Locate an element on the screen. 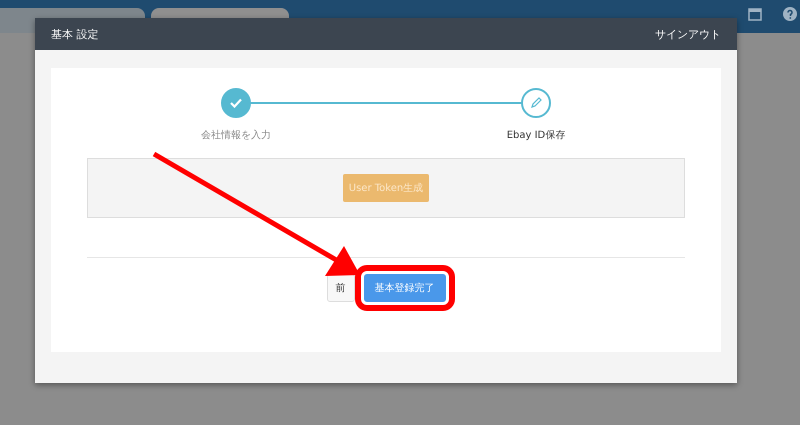  help-icon is located at coordinates (790, 14).